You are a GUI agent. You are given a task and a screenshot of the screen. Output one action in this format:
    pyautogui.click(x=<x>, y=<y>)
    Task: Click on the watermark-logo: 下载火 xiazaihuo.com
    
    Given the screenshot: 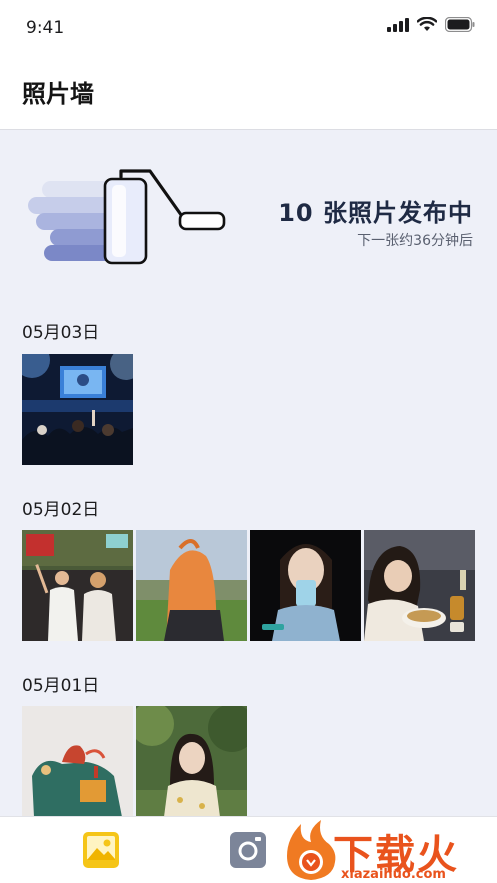 What is the action you would take?
    pyautogui.click(x=386, y=850)
    